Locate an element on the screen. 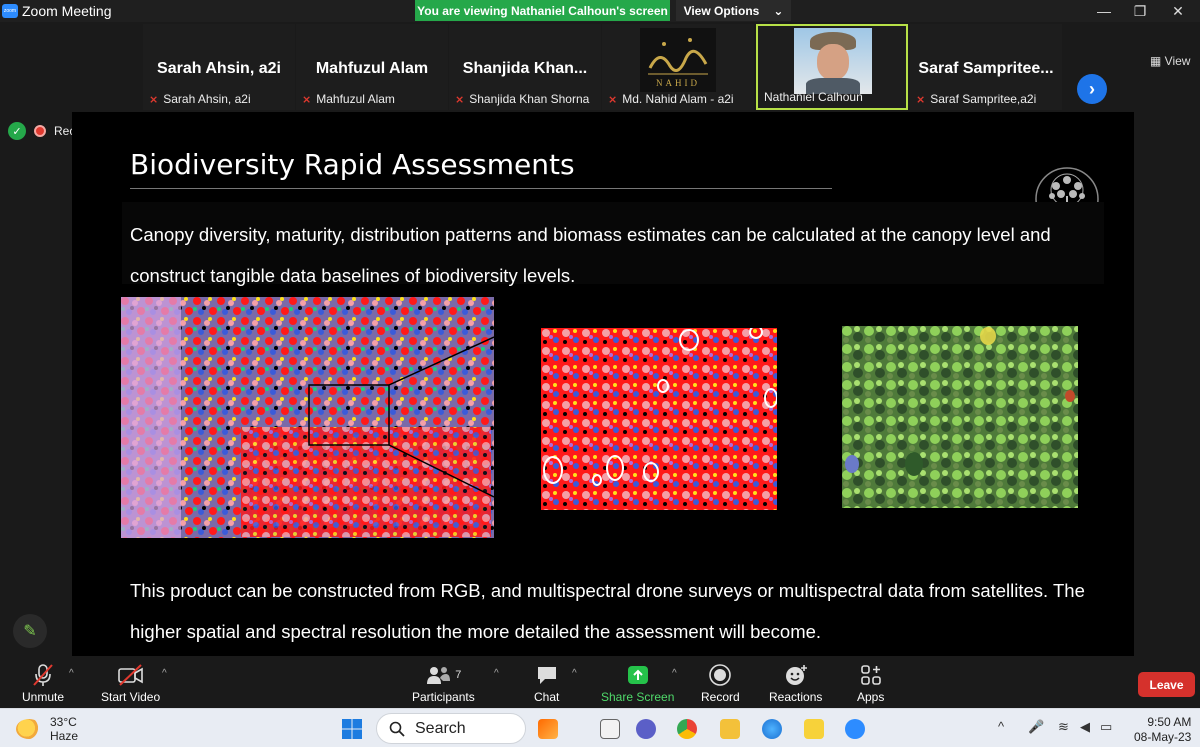 The height and width of the screenshot is (747, 1200). chevron-up-icon: ^ is located at coordinates (1001, 726).